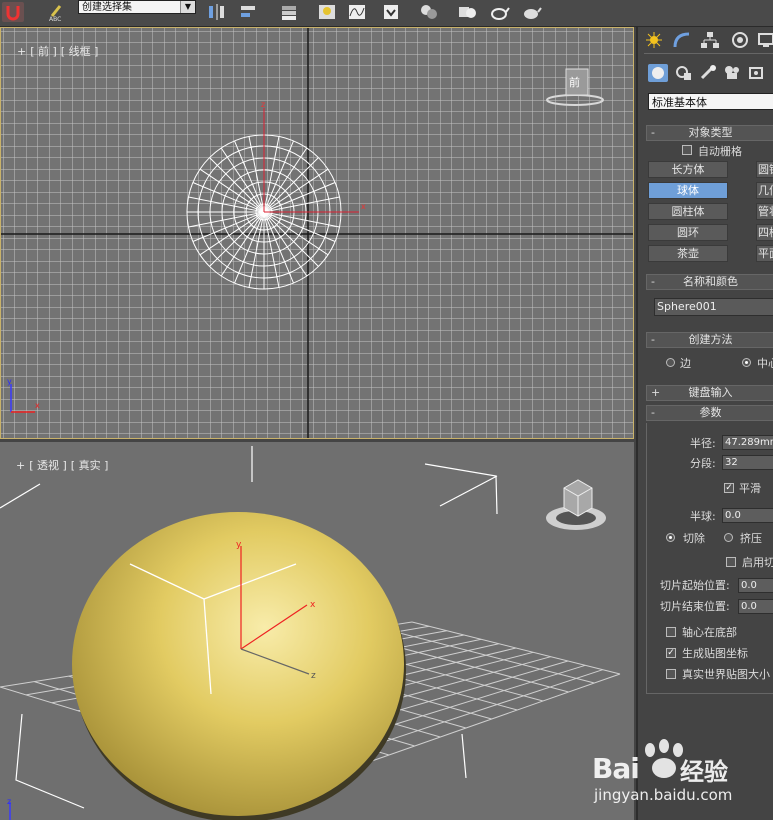 The width and height of the screenshot is (773, 820). What do you see at coordinates (710, 40) in the screenshot?
I see `hierarchy-tab` at bounding box center [710, 40].